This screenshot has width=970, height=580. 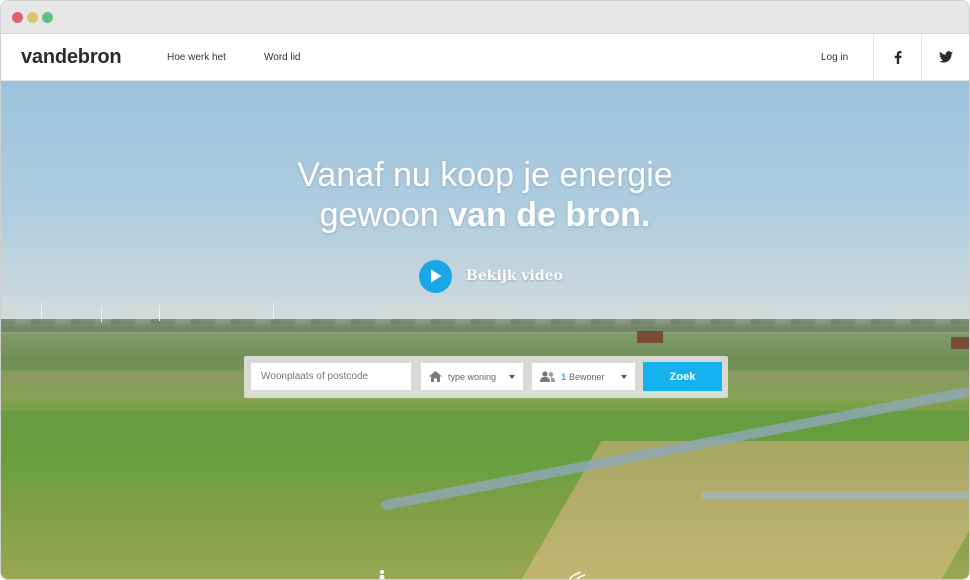 What do you see at coordinates (564, 376) in the screenshot?
I see `residents-count: 1` at bounding box center [564, 376].